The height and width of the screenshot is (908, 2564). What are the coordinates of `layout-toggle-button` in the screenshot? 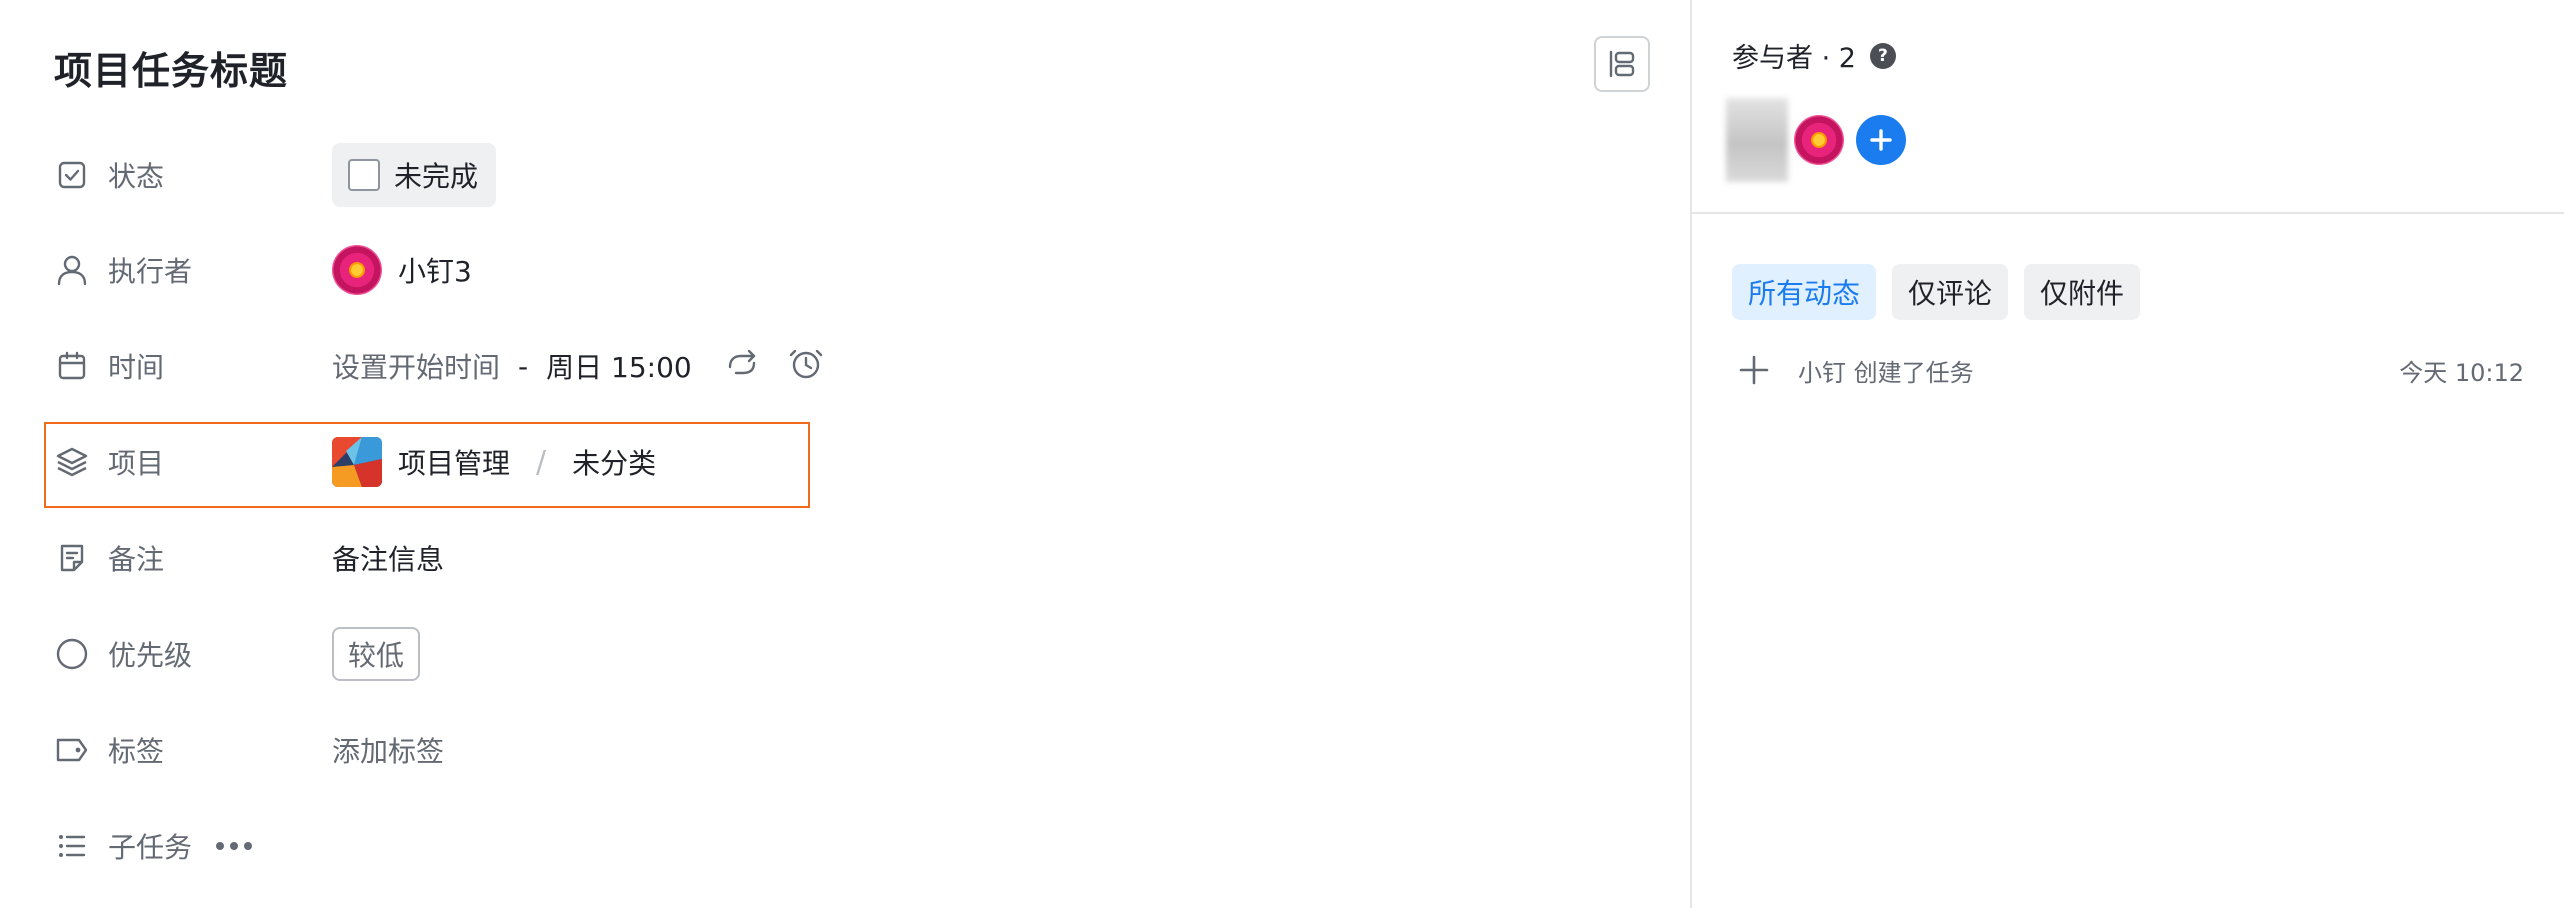 It's located at (1622, 64).